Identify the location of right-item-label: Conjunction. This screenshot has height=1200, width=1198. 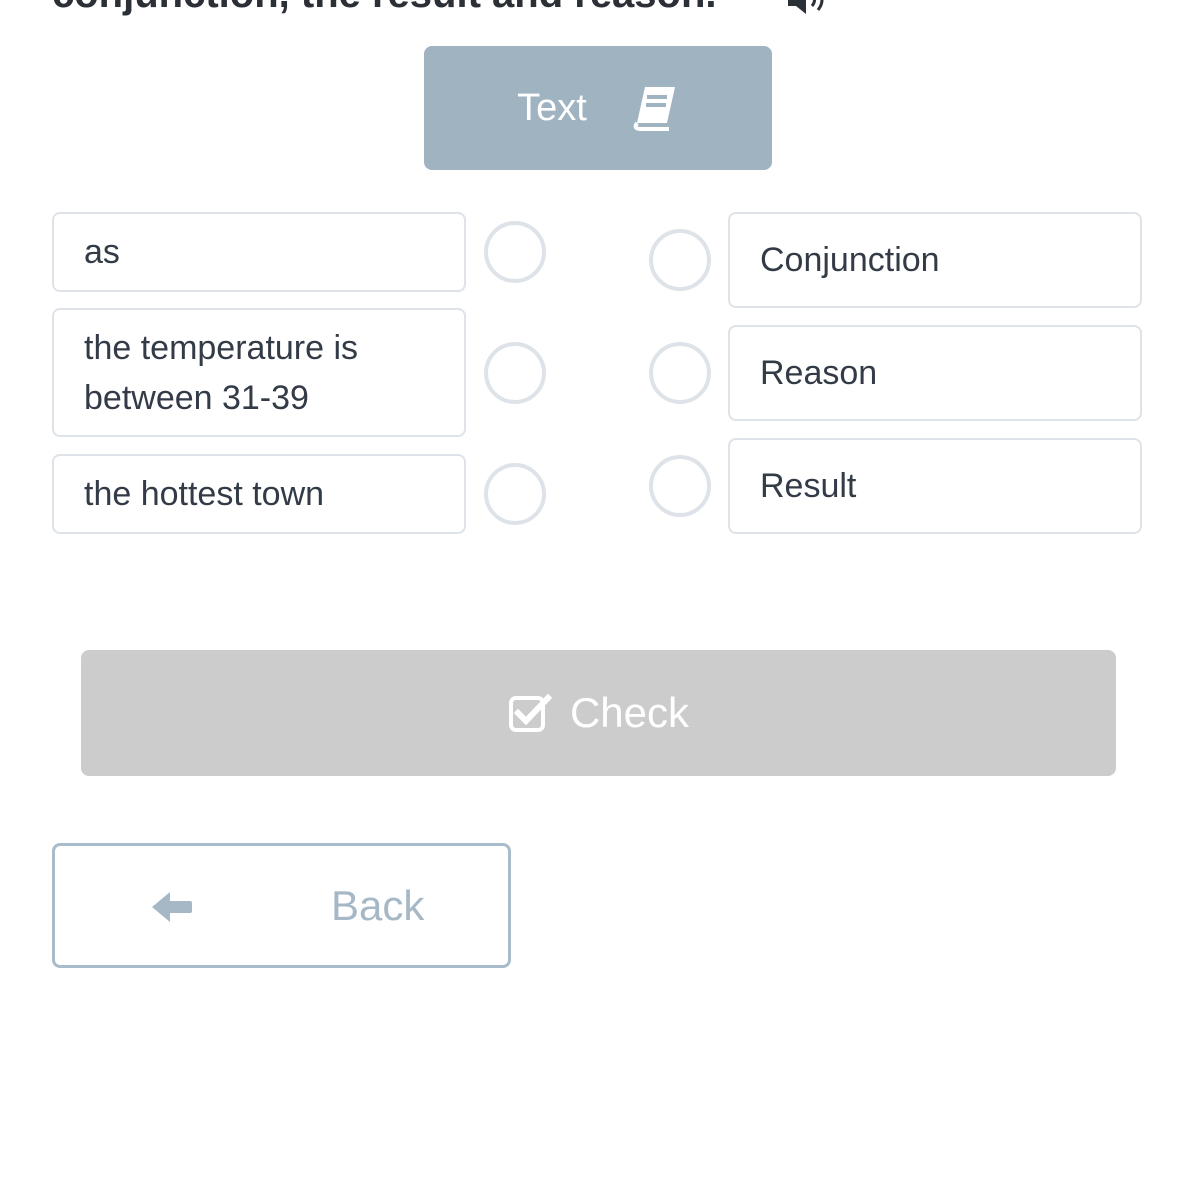
(850, 260).